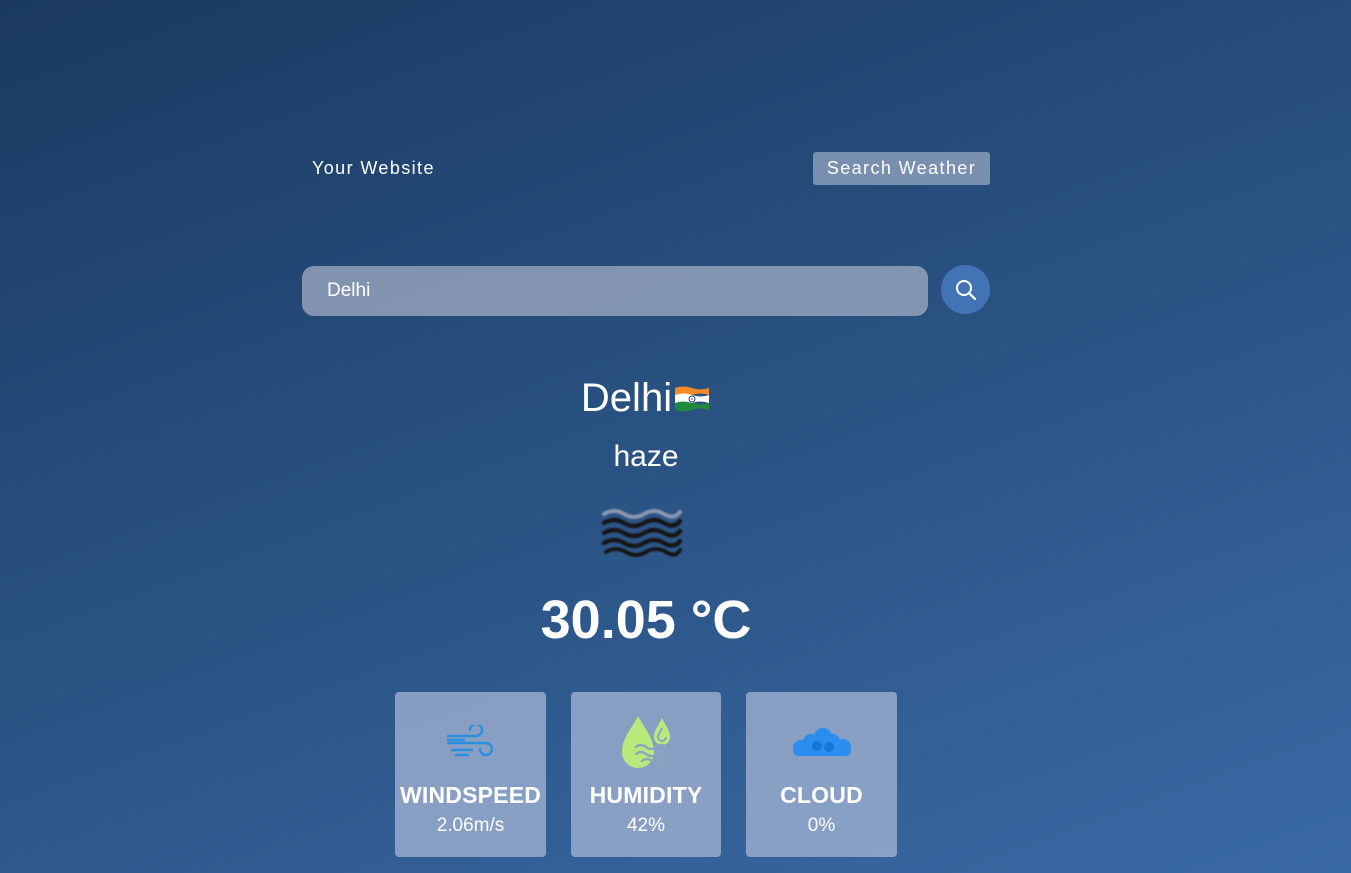  Describe the element at coordinates (646, 168) in the screenshot. I see `top-nav: Your Website Search Weather` at that location.